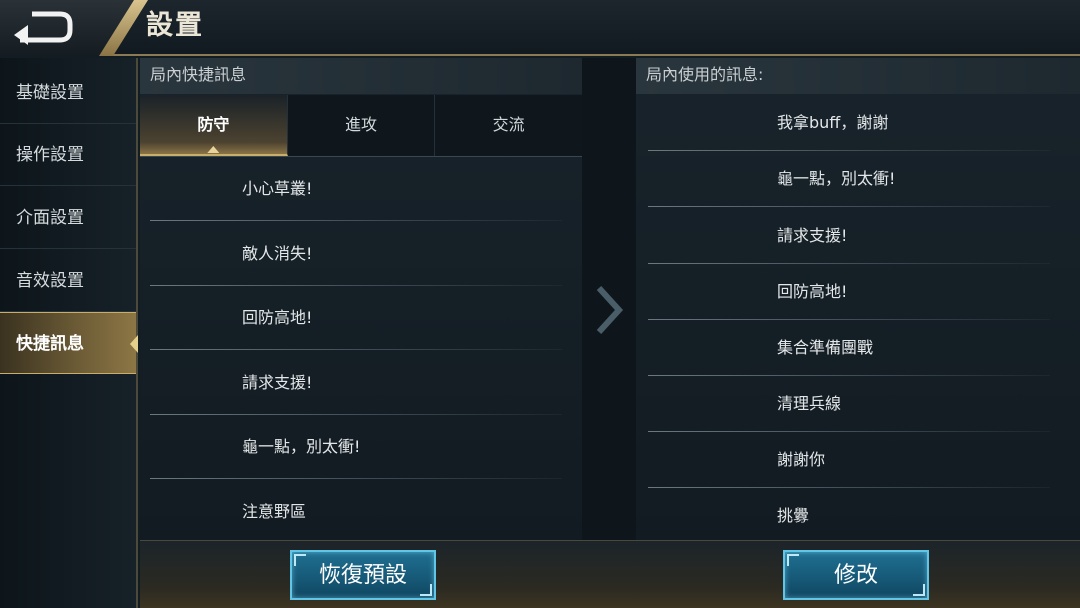  I want to click on in-game-messages-header: 局內使用的訊息:, so click(858, 76).